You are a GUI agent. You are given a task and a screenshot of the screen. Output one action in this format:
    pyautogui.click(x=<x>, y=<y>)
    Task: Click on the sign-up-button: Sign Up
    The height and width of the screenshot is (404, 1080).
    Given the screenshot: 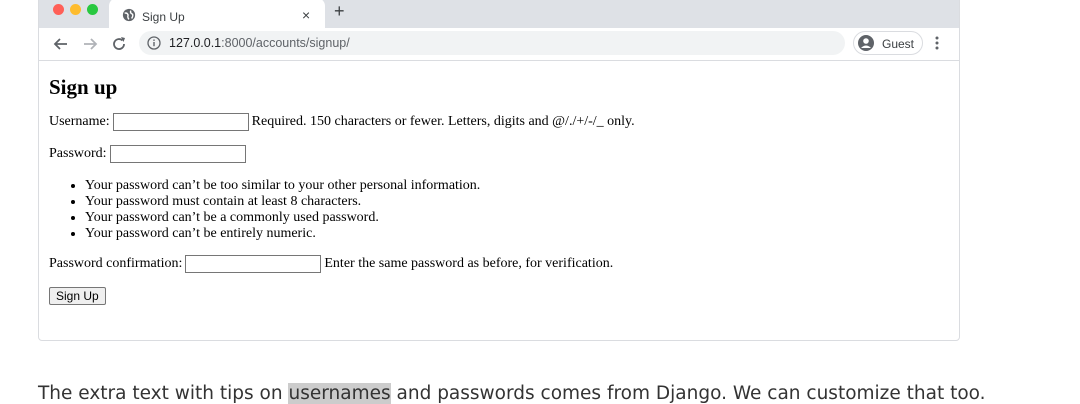 What is the action you would take?
    pyautogui.click(x=77, y=296)
    